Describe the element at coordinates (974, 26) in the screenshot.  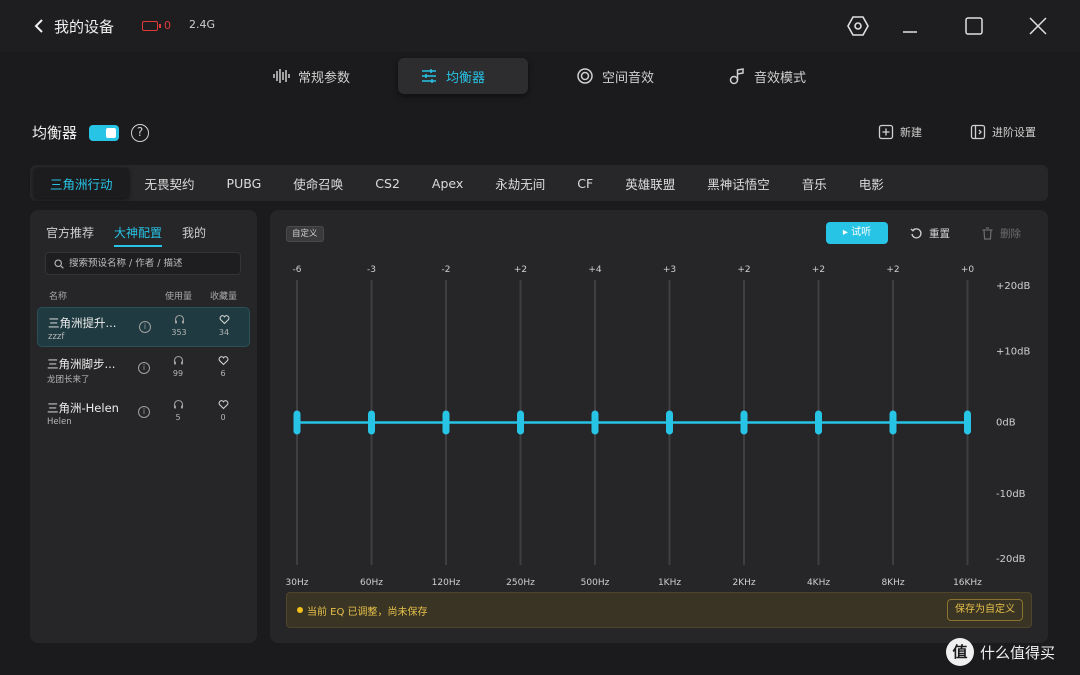
I see `maximize-button` at that location.